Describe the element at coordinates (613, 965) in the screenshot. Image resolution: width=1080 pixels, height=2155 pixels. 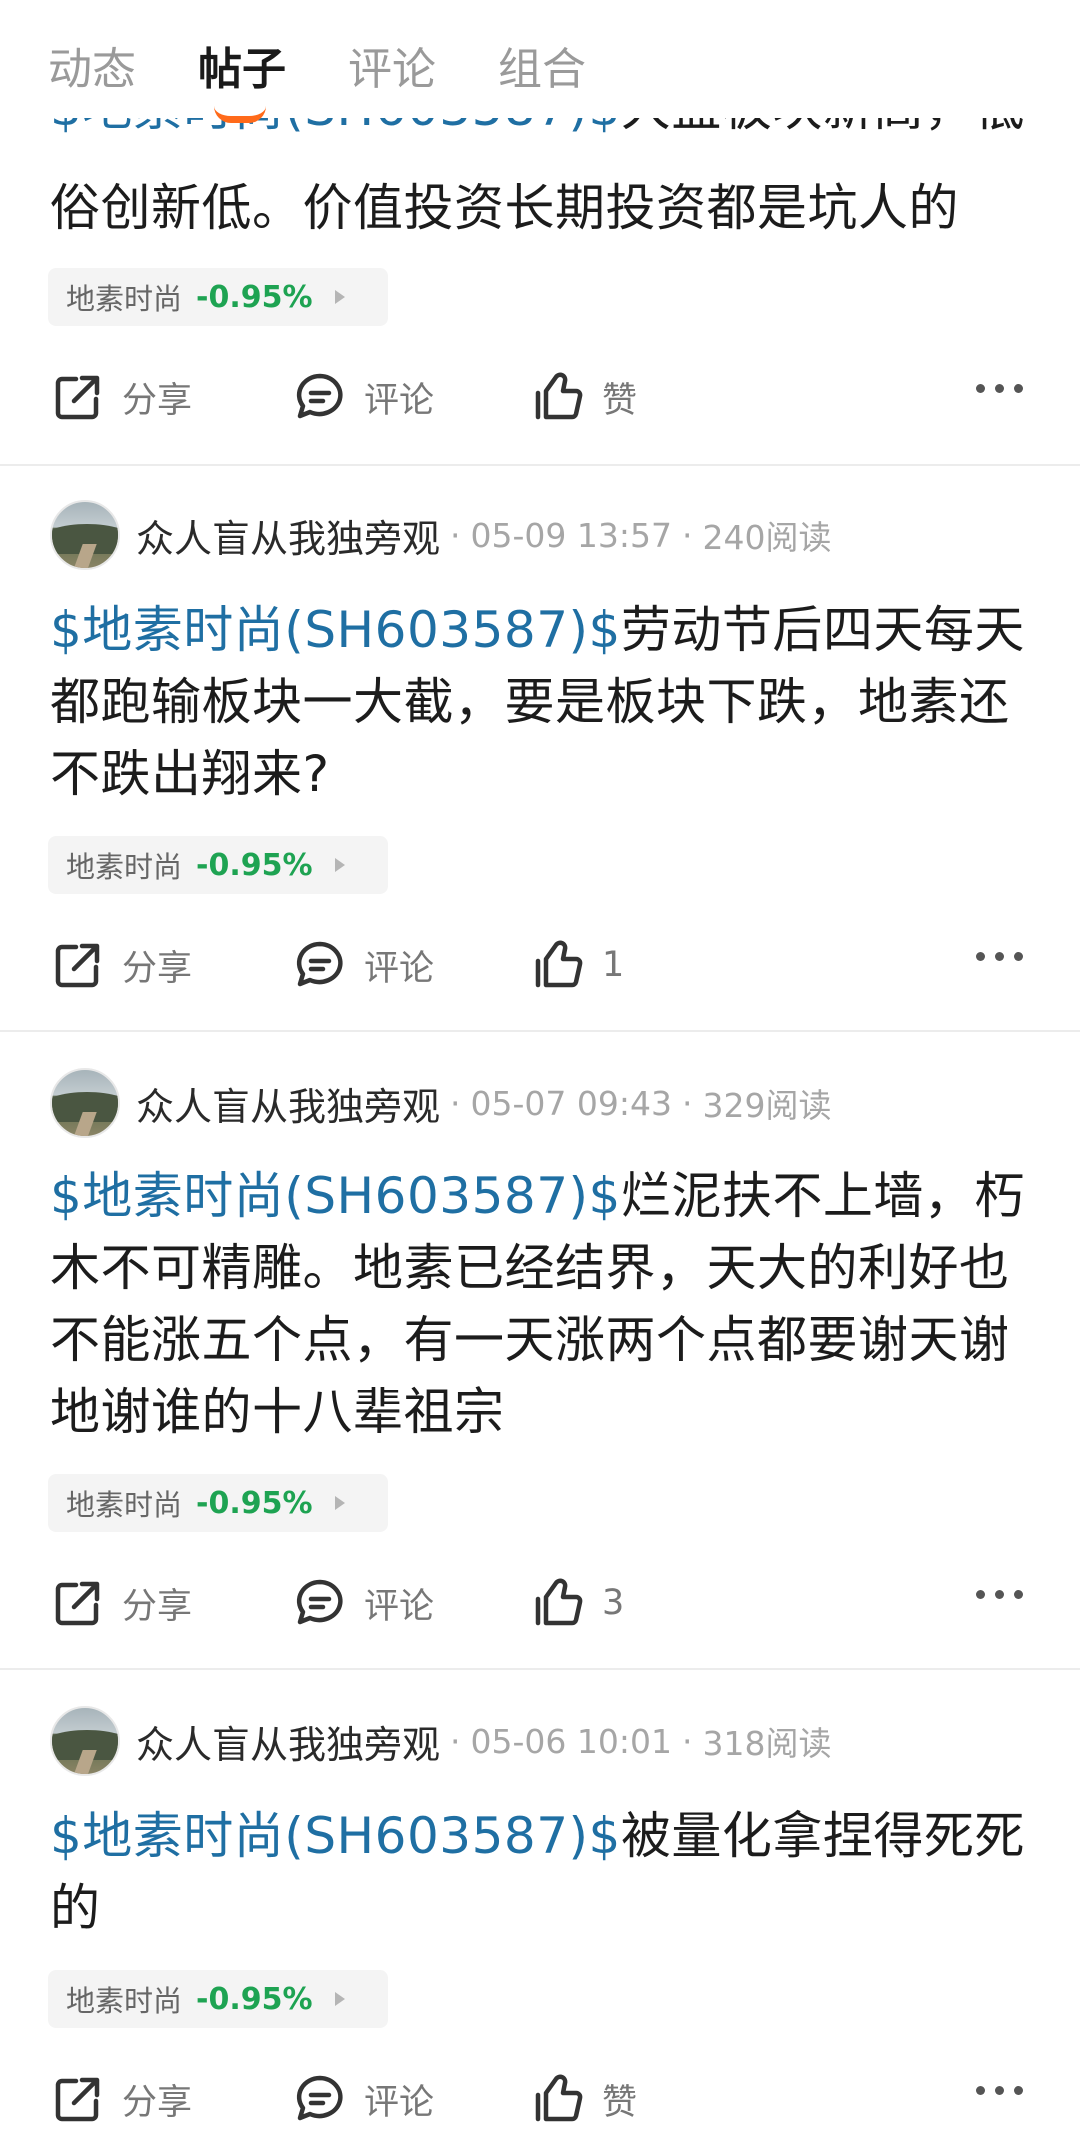
I see `like-count: 1` at that location.